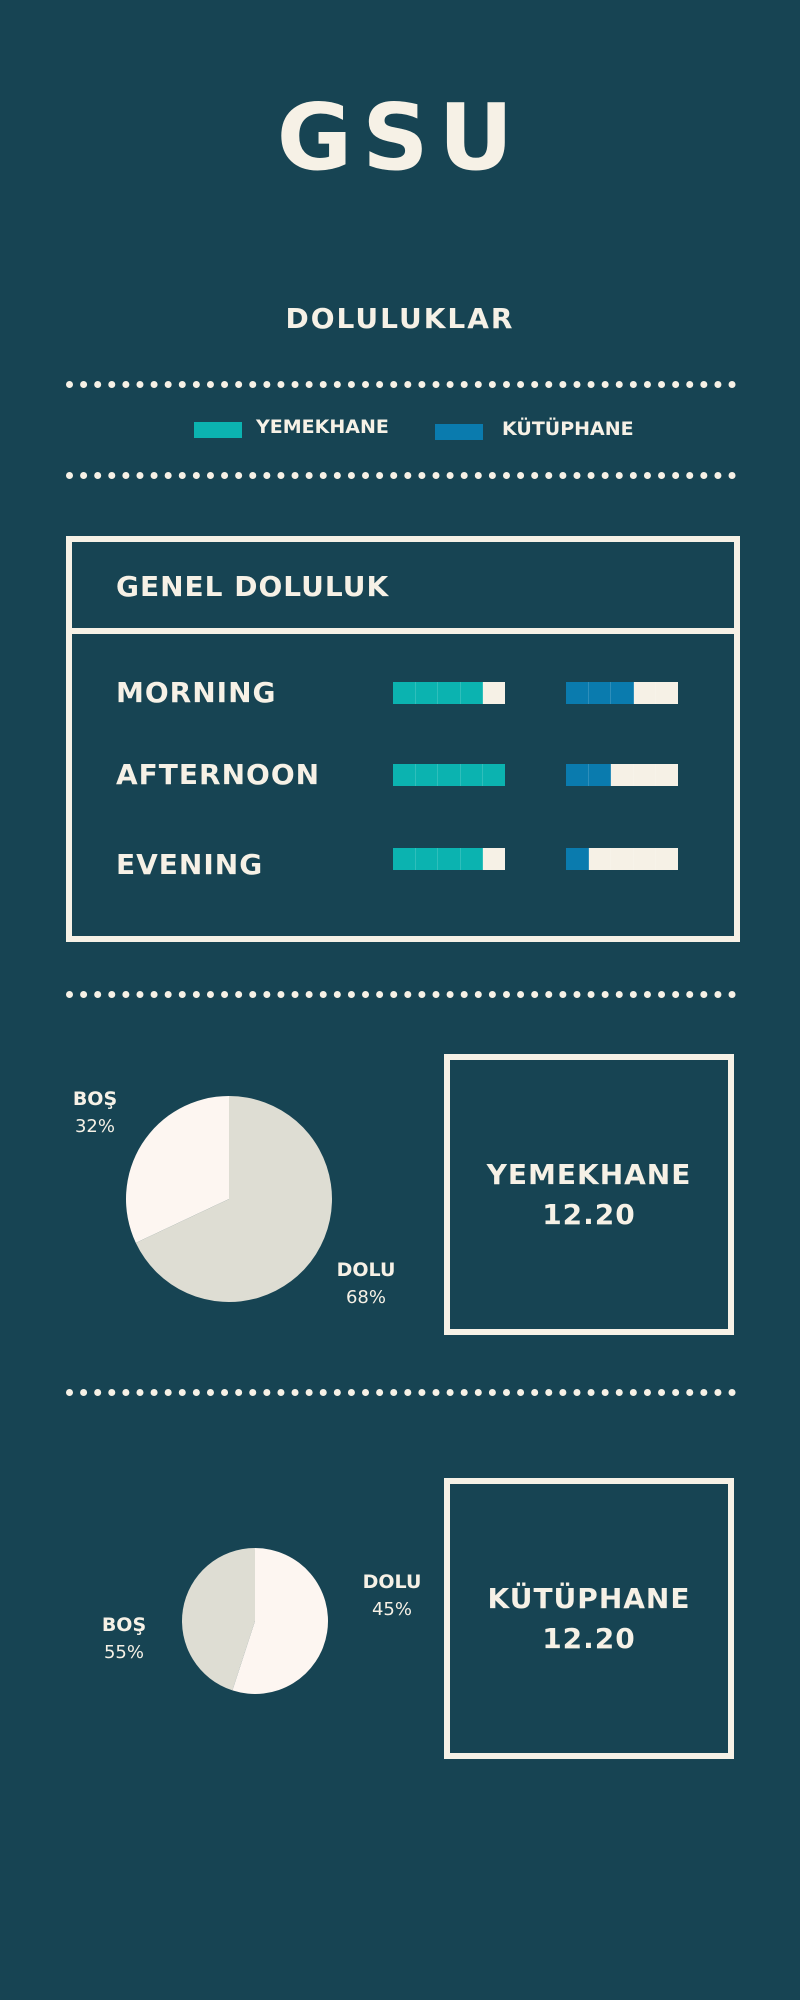 This screenshot has width=800, height=2000. I want to click on page-subtitle: DOLULUKLAR, so click(400, 318).